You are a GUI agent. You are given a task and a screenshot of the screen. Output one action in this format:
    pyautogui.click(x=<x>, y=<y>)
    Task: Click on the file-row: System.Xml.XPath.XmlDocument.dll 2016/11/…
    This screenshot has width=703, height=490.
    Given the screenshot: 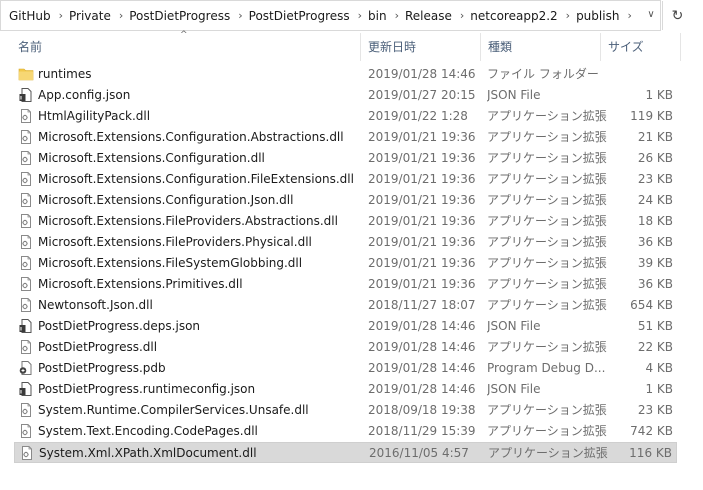 What is the action you would take?
    pyautogui.click(x=345, y=452)
    